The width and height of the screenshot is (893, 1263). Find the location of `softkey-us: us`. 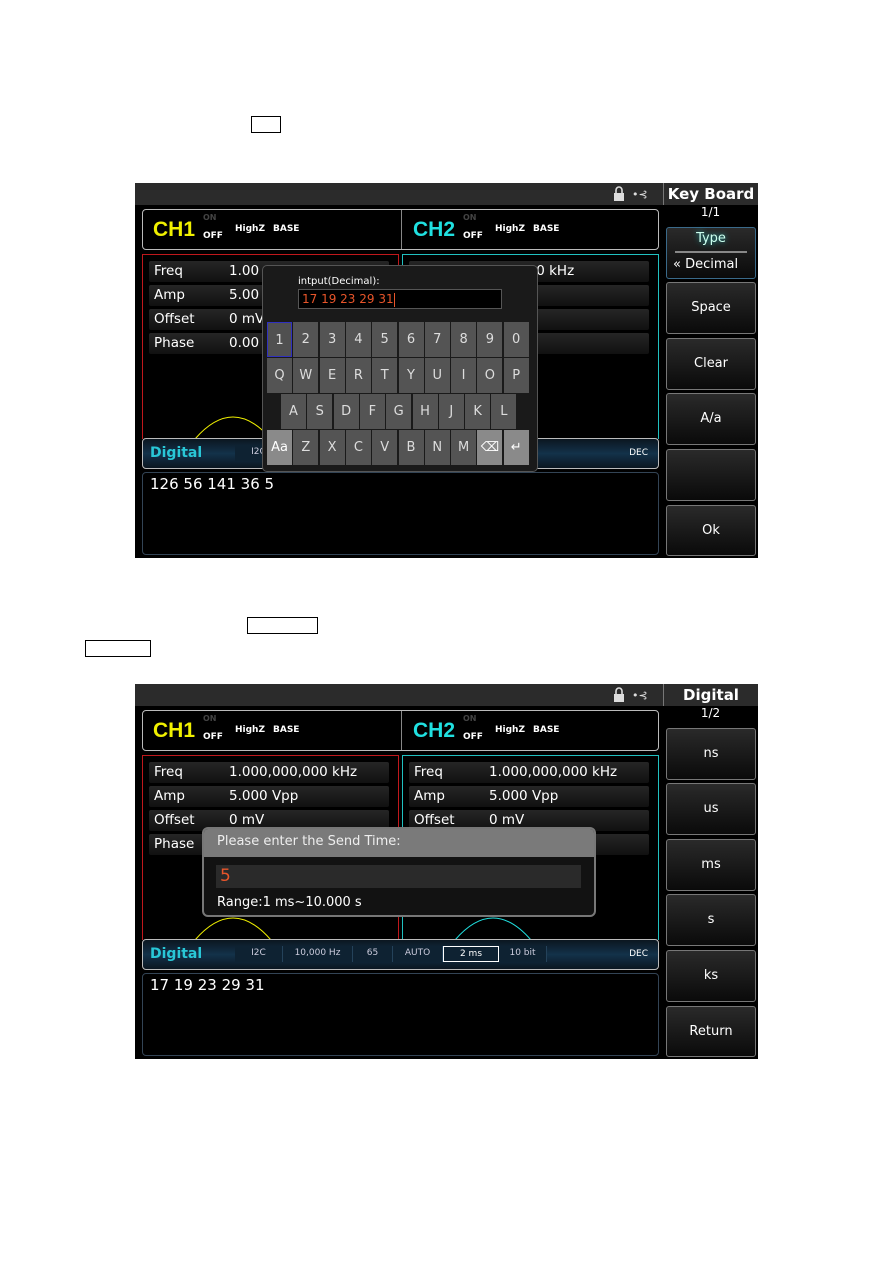

softkey-us: us is located at coordinates (711, 809).